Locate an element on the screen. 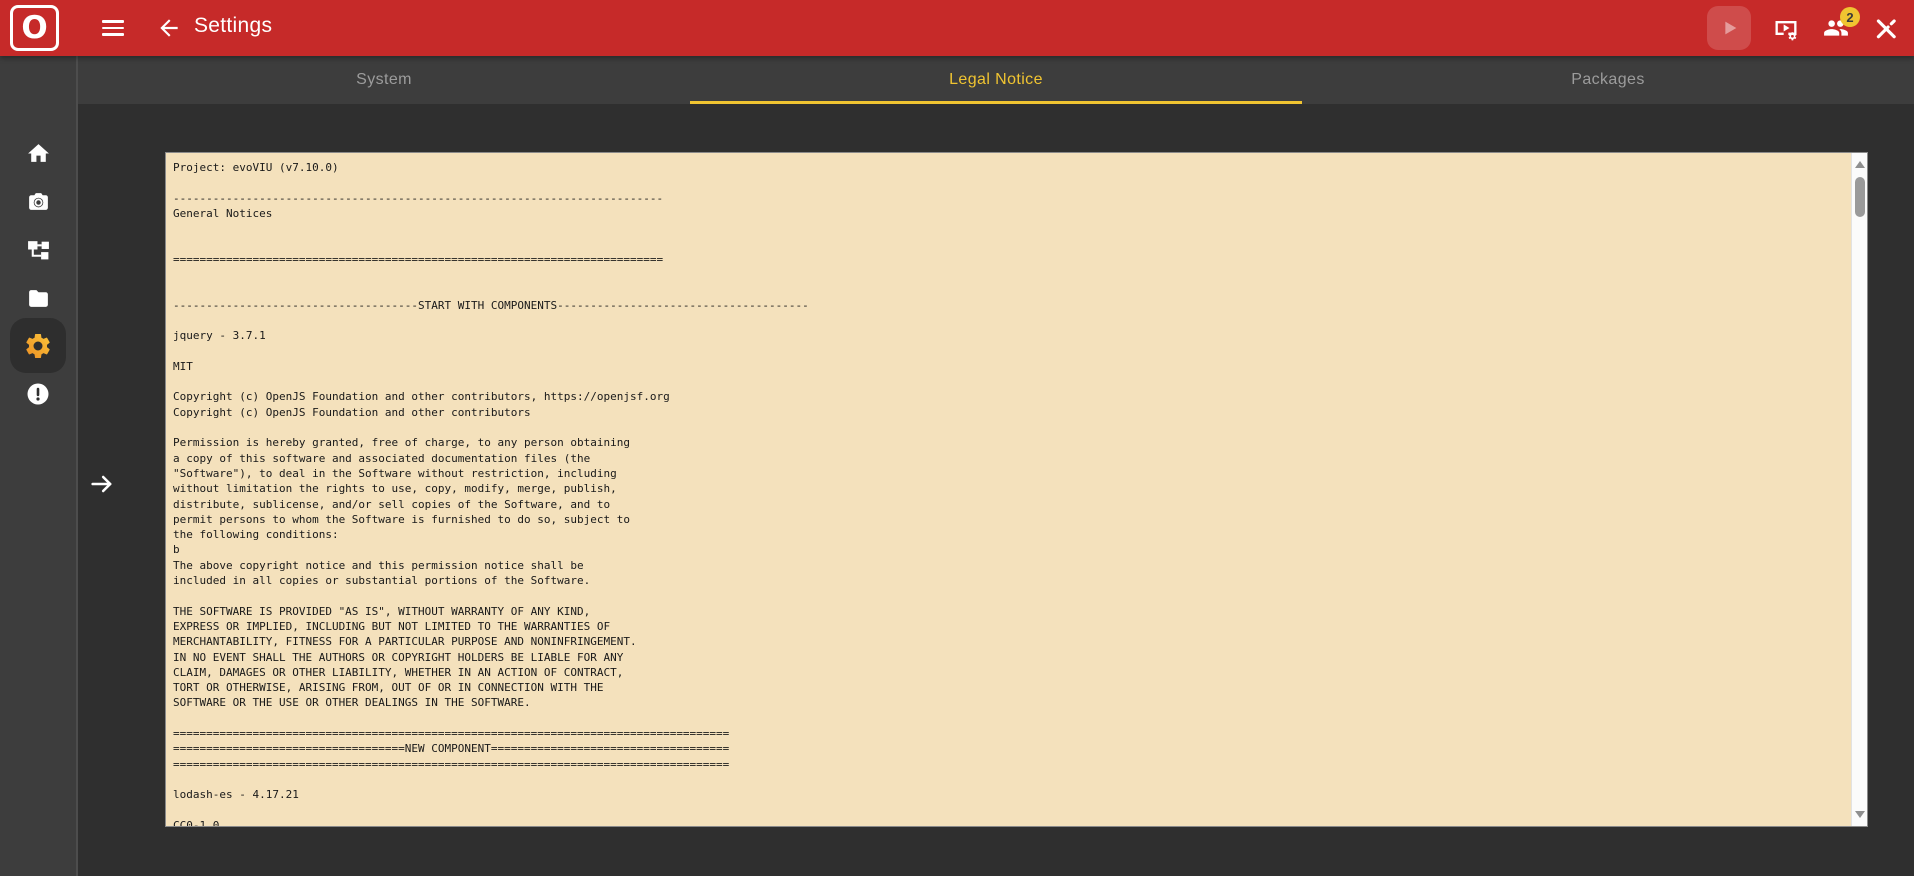 This screenshot has height=876, width=1914. users-icon: 2 is located at coordinates (1840, 24).